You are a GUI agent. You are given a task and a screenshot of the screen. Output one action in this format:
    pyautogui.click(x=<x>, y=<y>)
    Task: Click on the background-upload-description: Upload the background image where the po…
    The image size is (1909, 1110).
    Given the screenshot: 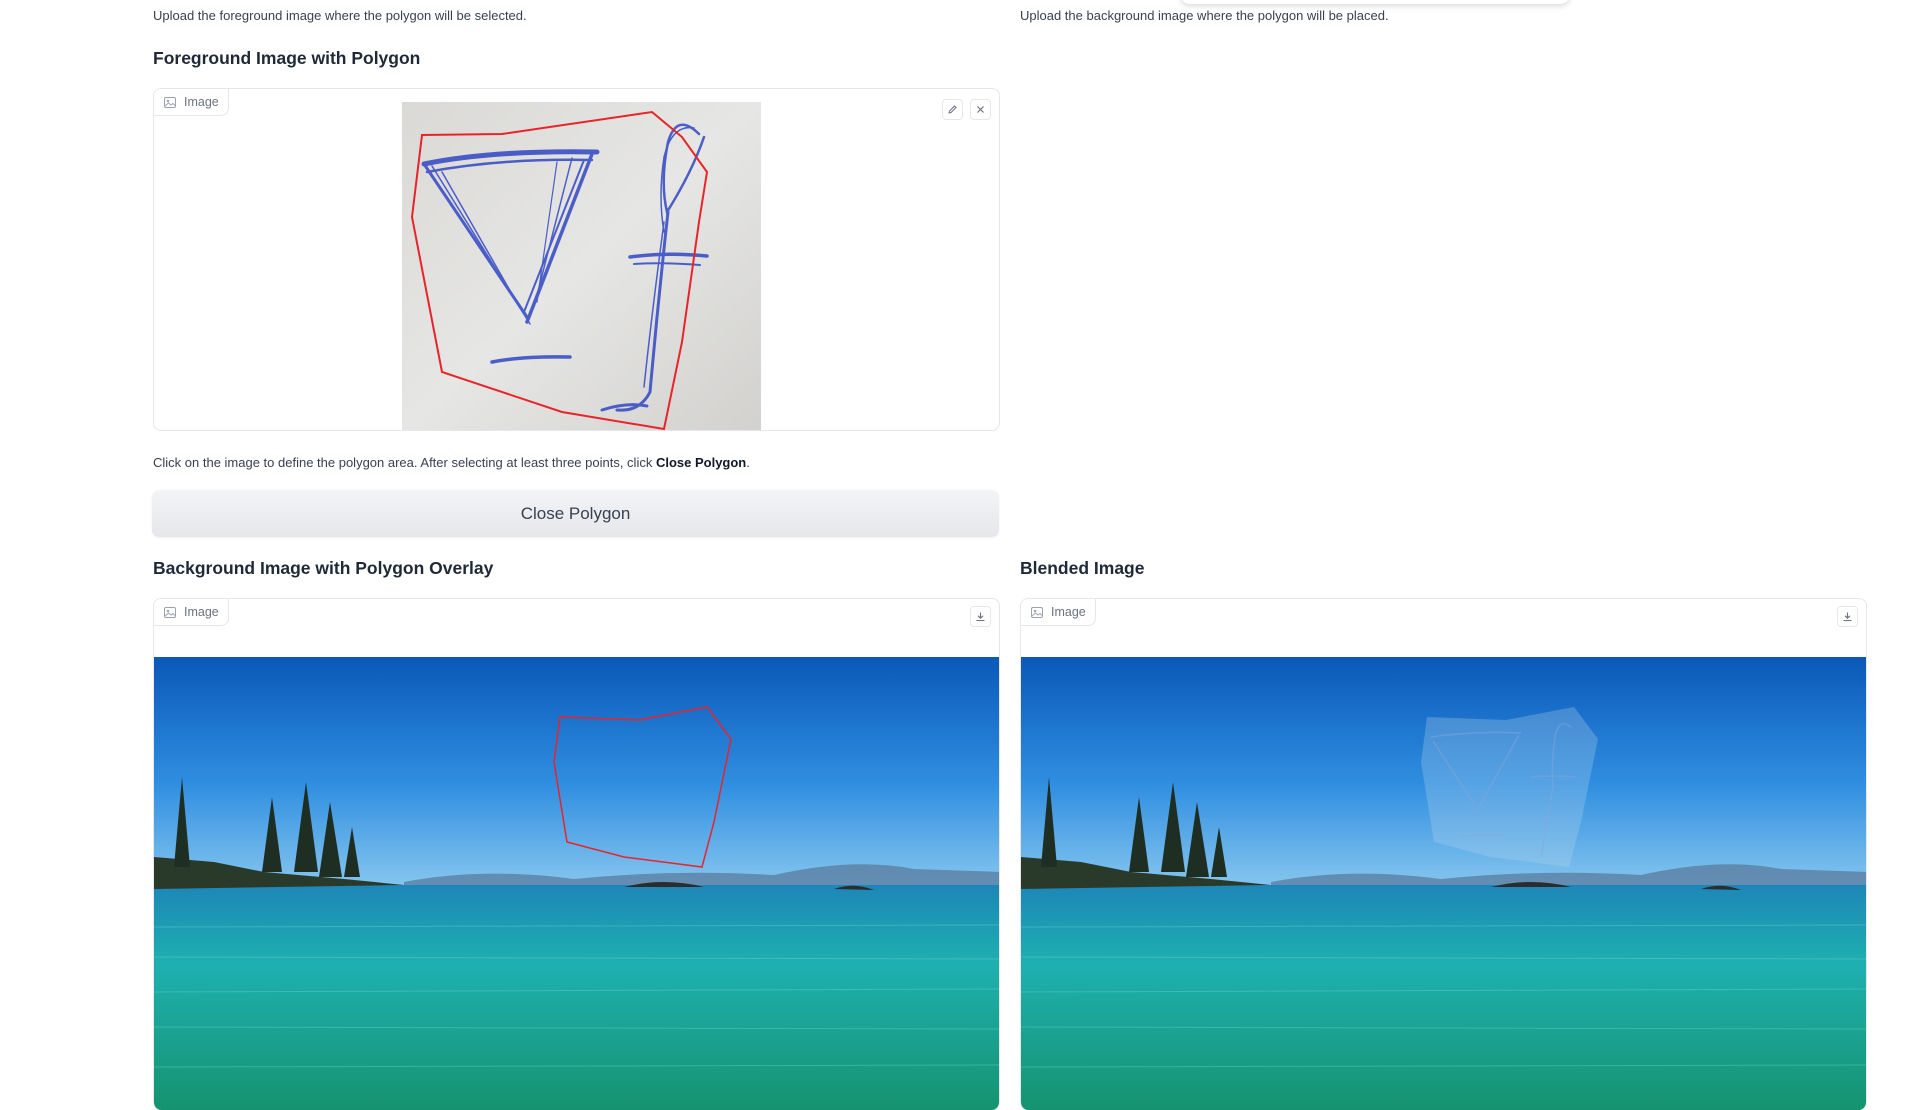 What is the action you would take?
    pyautogui.click(x=1204, y=15)
    